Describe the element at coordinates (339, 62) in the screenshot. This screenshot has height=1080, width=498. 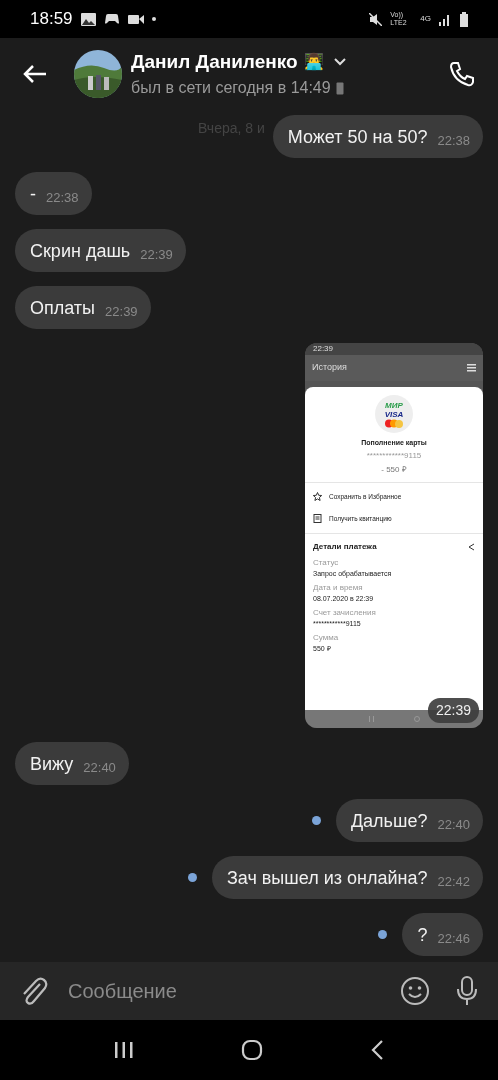
I see `chevron-down-icon` at that location.